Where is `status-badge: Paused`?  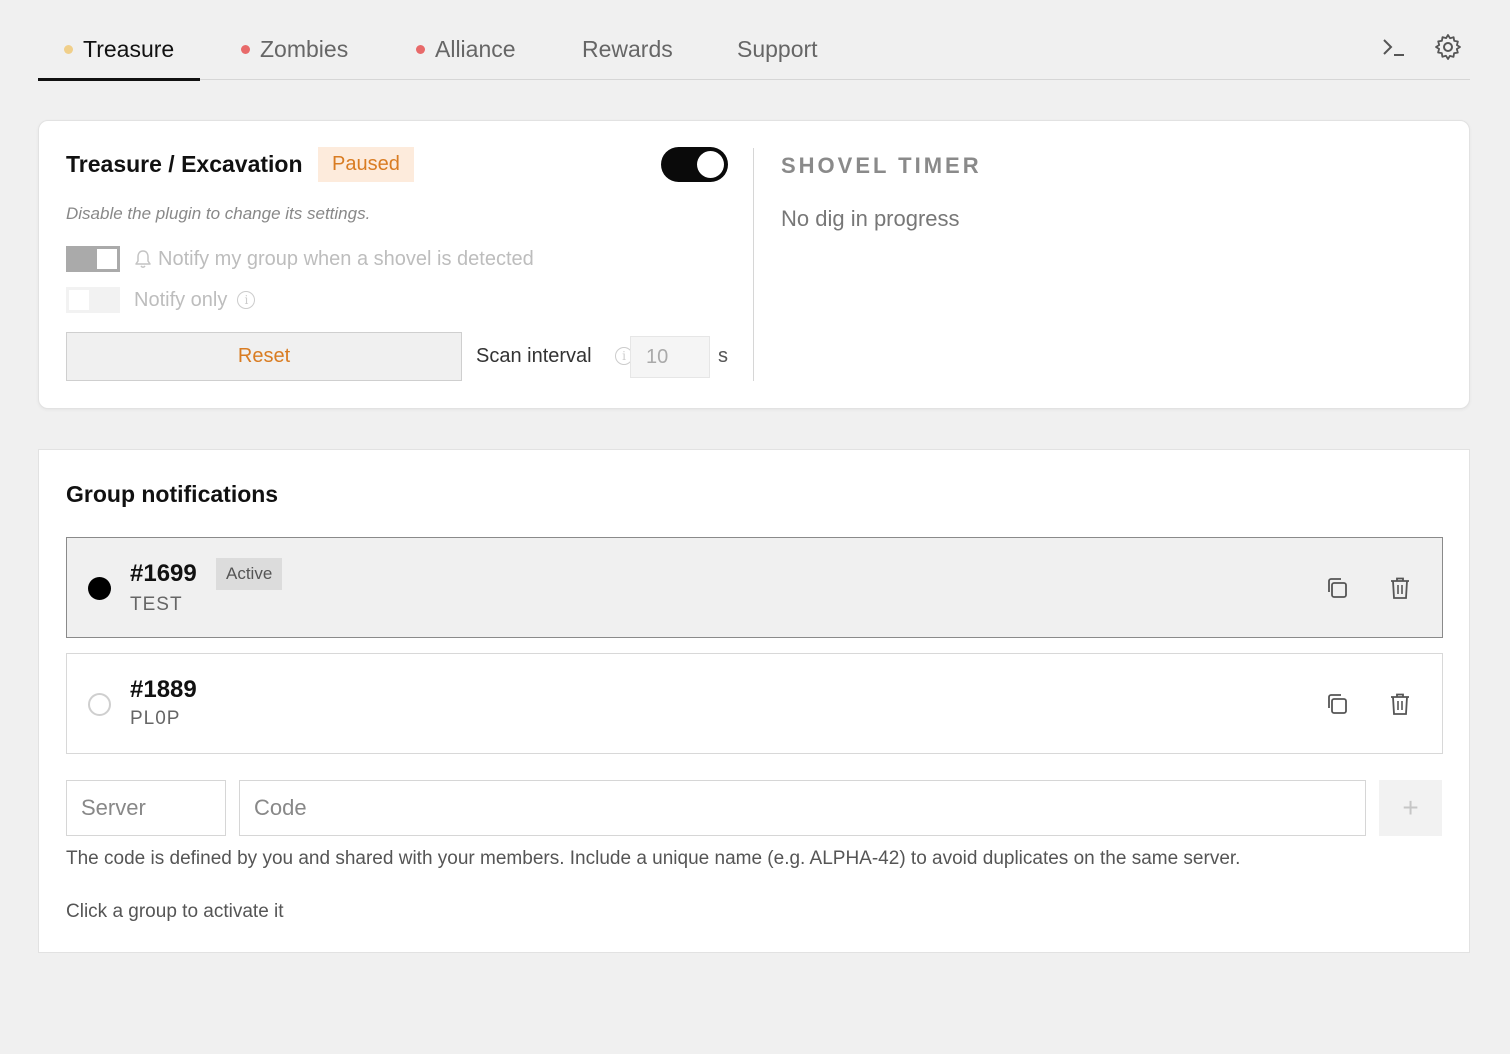
status-badge: Paused is located at coordinates (366, 164).